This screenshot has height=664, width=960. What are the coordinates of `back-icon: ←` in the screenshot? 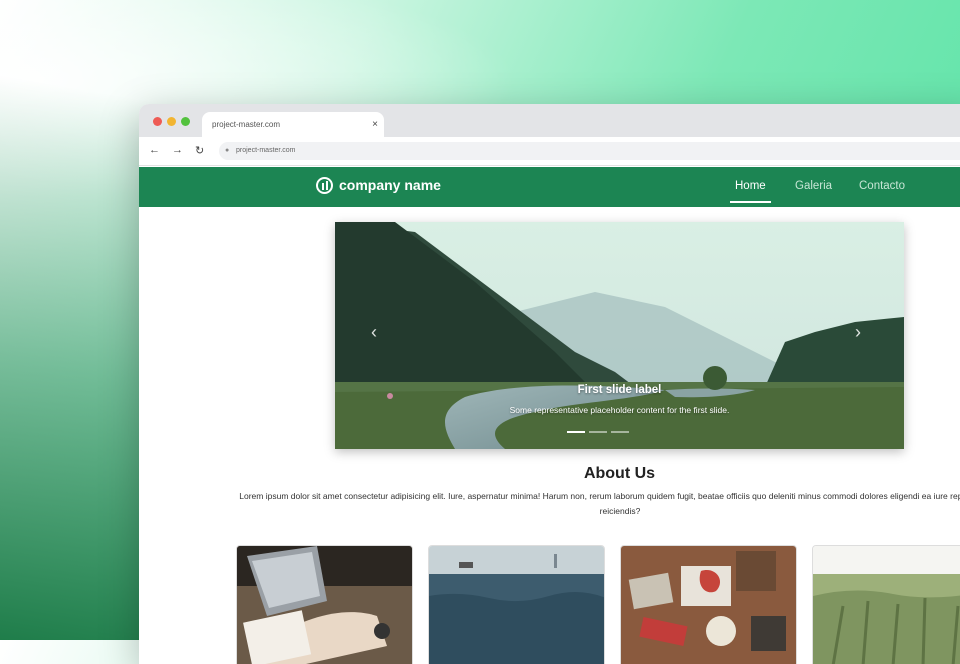 It's located at (154, 150).